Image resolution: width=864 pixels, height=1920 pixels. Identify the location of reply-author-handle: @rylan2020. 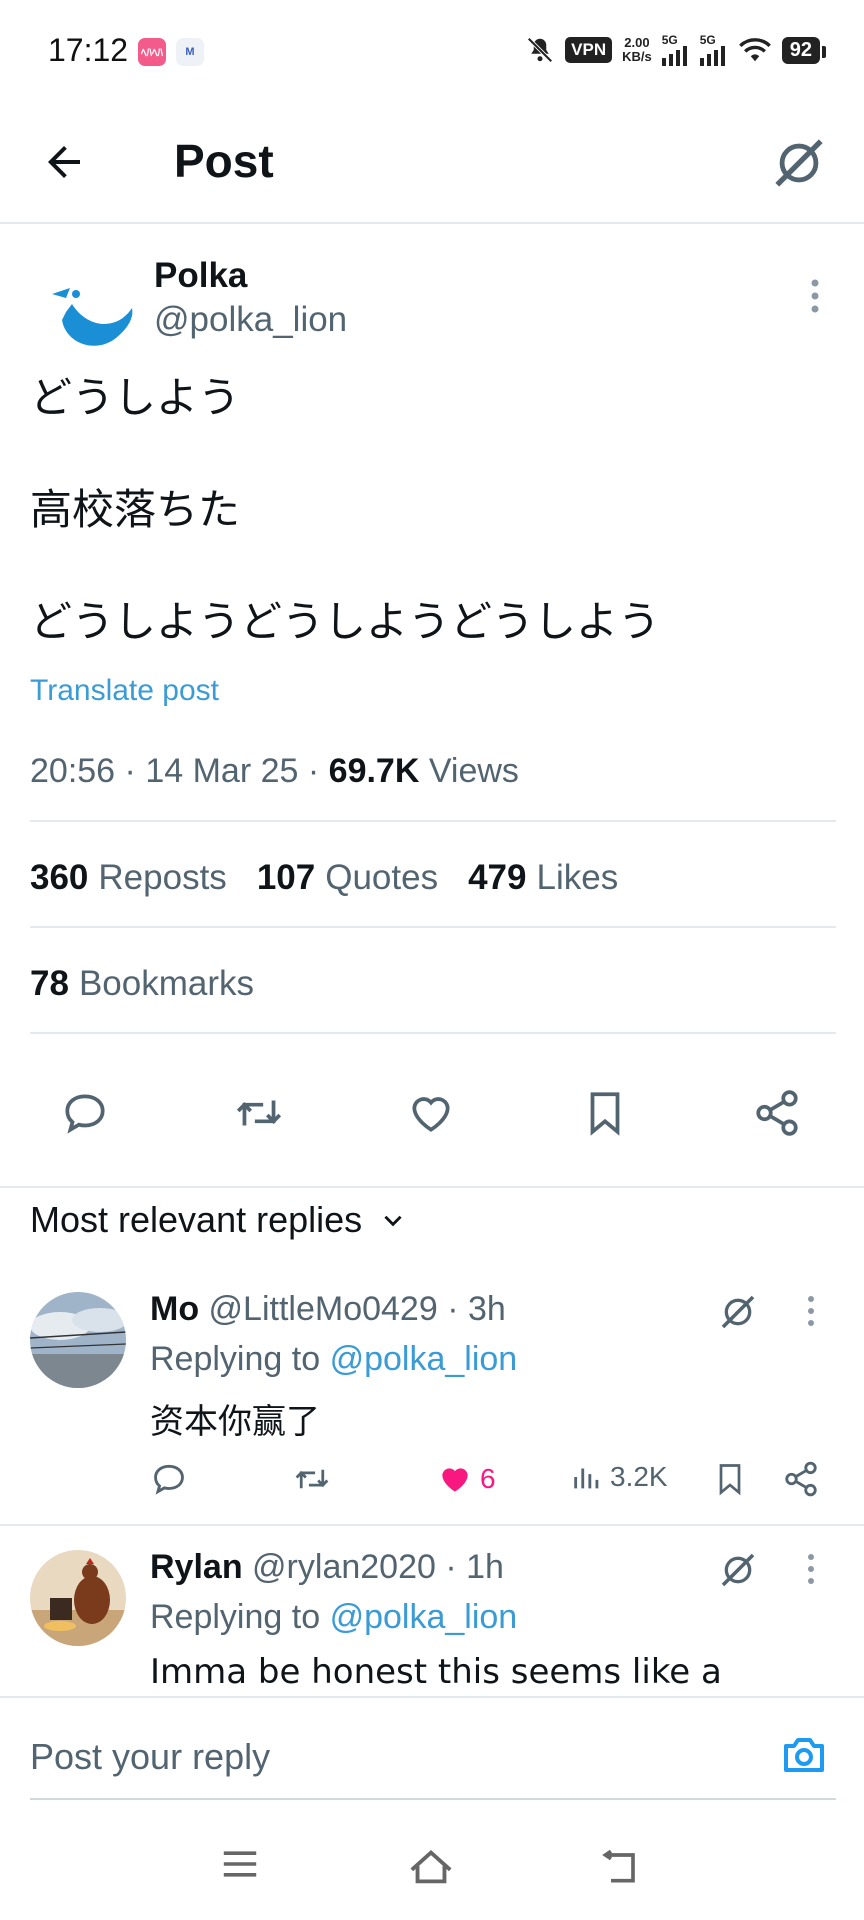
(344, 1567).